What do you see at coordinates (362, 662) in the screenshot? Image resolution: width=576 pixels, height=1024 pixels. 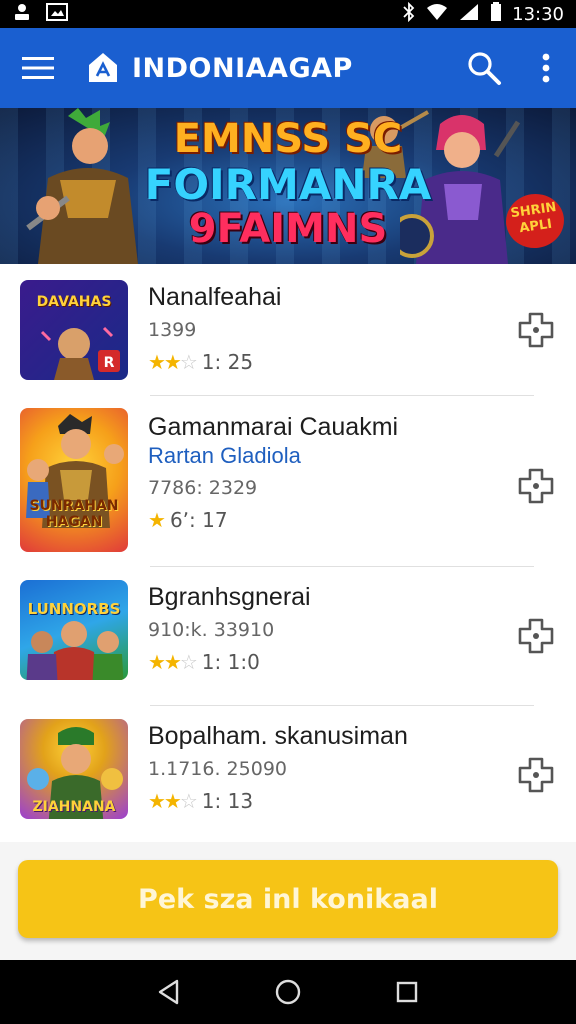 I see `game-rating: ★★☆ 1: 1:0` at bounding box center [362, 662].